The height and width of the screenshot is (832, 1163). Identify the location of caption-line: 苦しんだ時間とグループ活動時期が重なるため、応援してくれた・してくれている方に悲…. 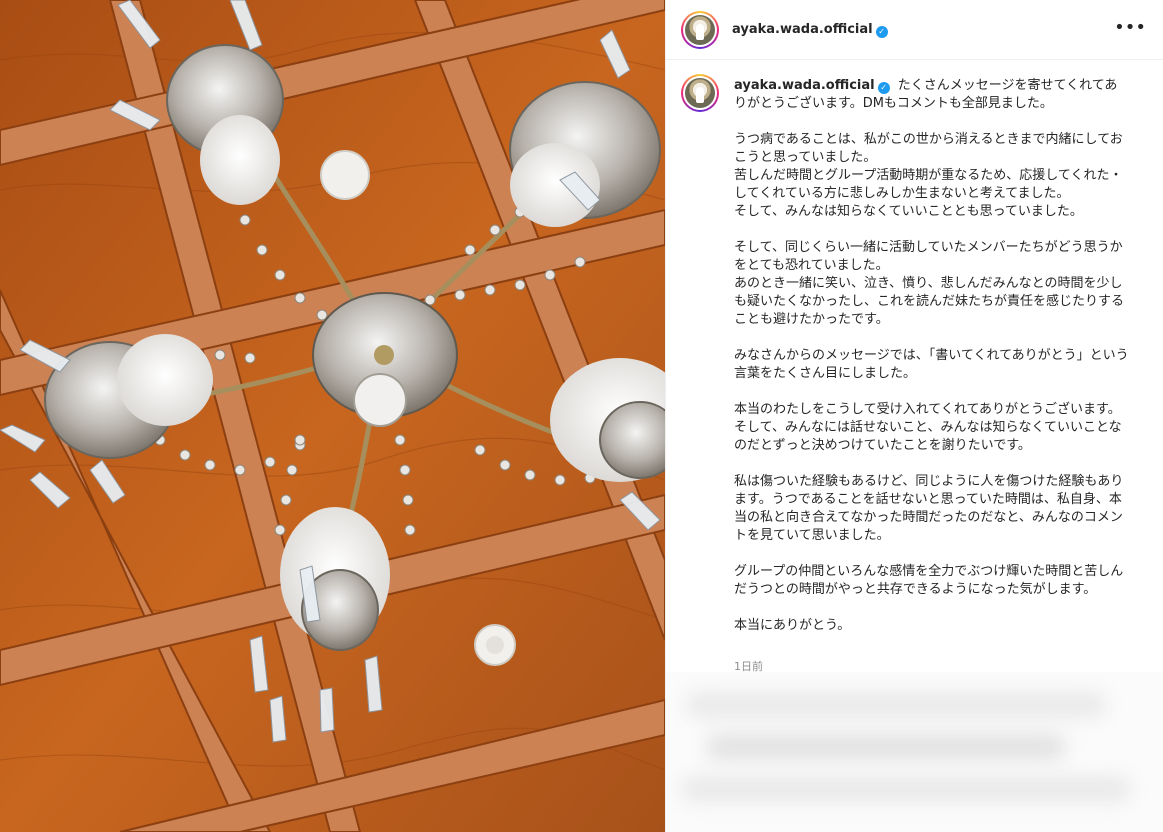
(928, 184).